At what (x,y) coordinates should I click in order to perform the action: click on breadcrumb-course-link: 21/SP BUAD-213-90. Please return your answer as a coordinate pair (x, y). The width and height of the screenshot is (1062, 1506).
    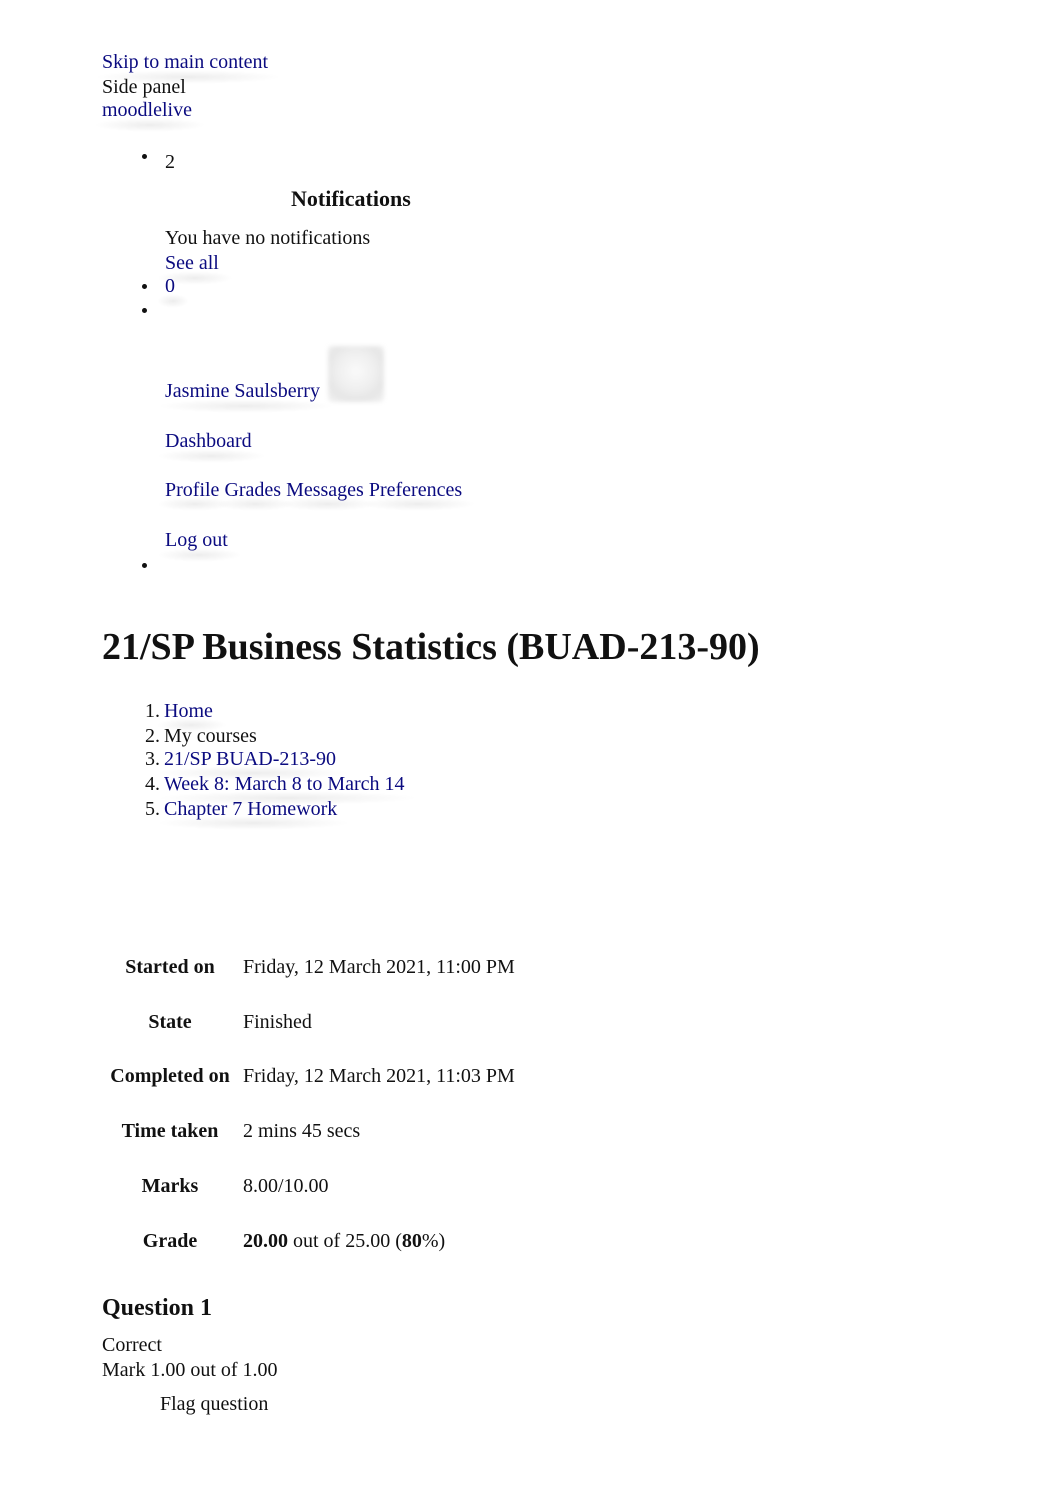
    Looking at the image, I should click on (250, 759).